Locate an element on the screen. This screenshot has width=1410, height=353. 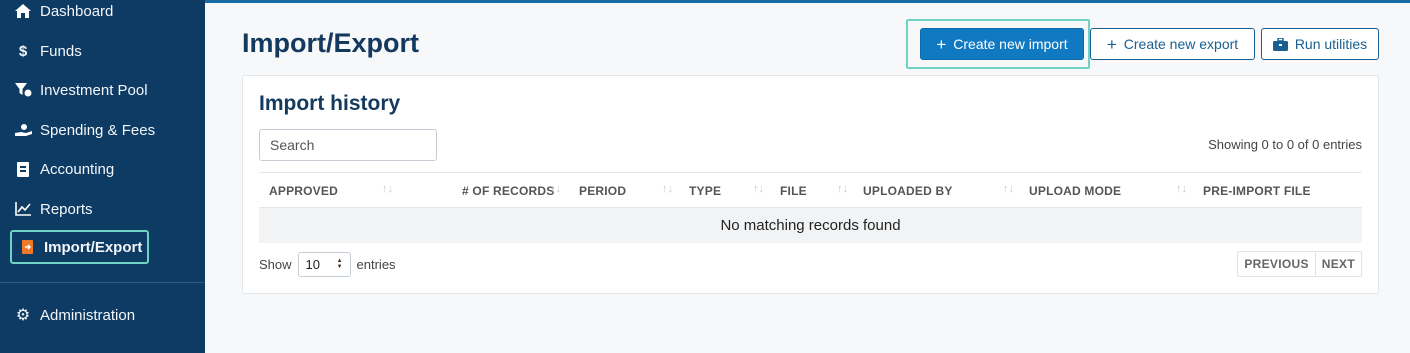
create-new-export-button: + Create new export is located at coordinates (1172, 44).